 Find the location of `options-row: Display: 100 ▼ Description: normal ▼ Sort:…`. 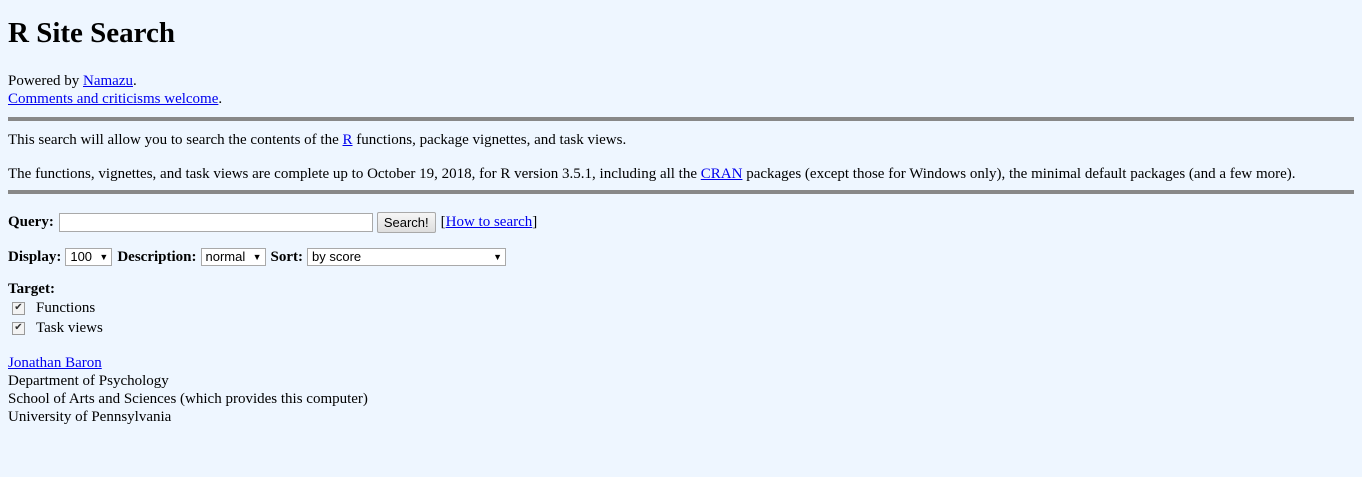

options-row: Display: 100 ▼ Description: normal ▼ Sort:… is located at coordinates (681, 257).